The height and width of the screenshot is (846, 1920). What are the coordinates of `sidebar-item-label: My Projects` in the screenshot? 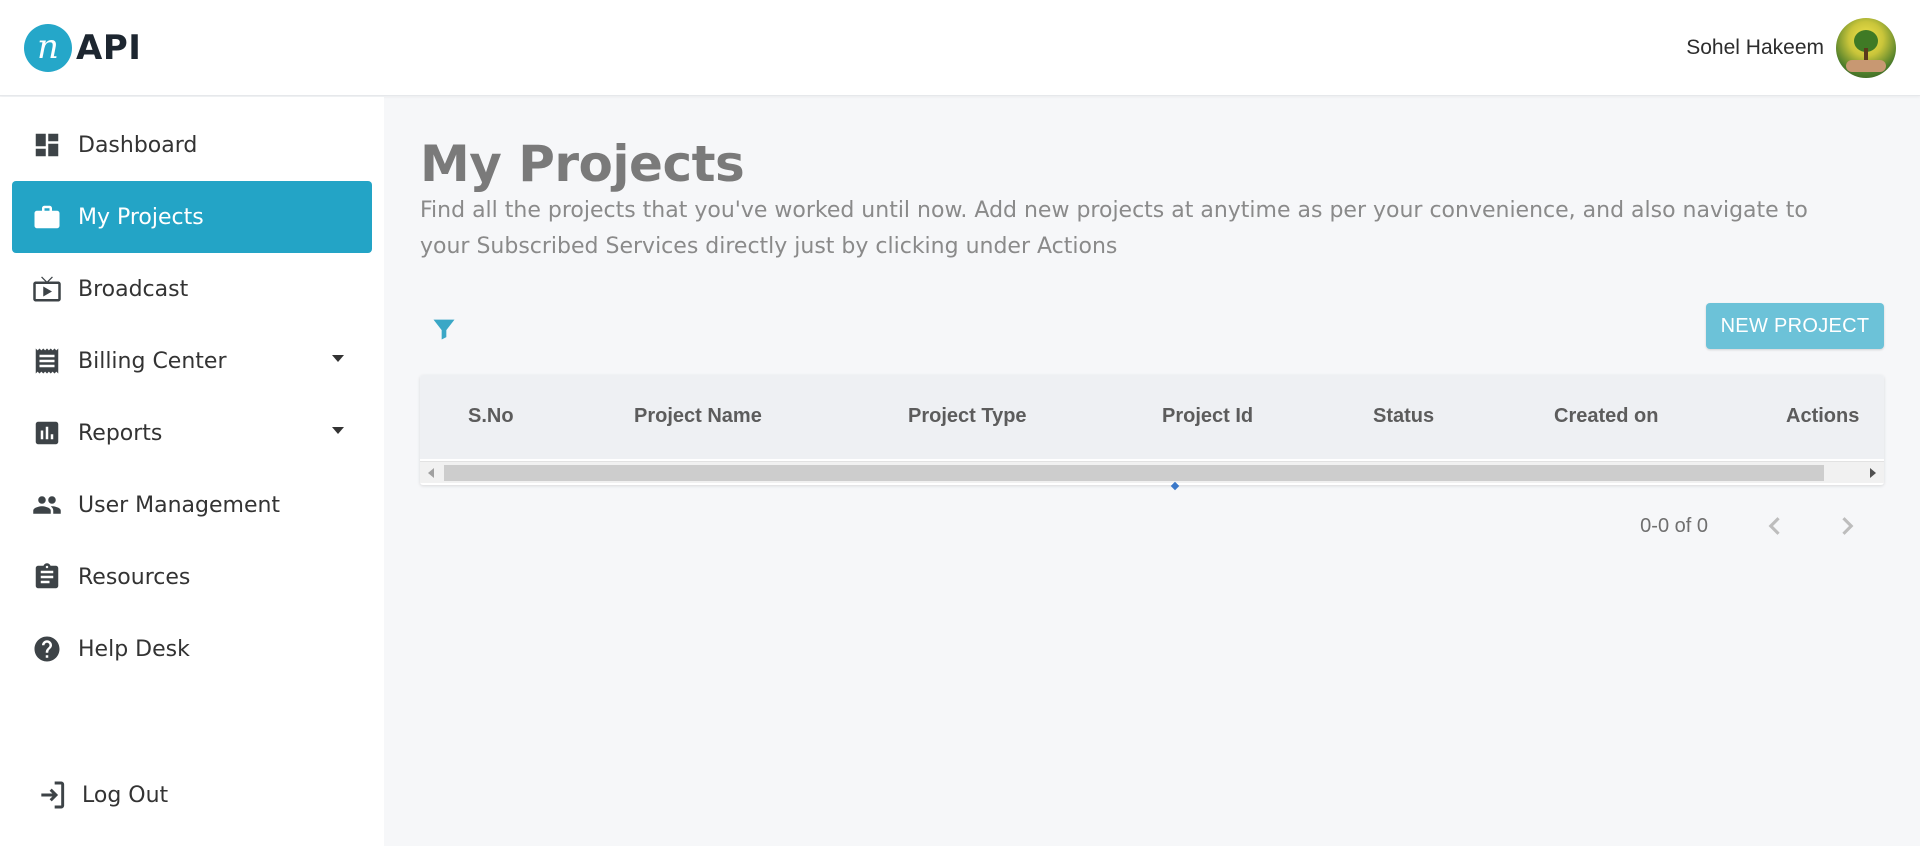 It's located at (141, 217).